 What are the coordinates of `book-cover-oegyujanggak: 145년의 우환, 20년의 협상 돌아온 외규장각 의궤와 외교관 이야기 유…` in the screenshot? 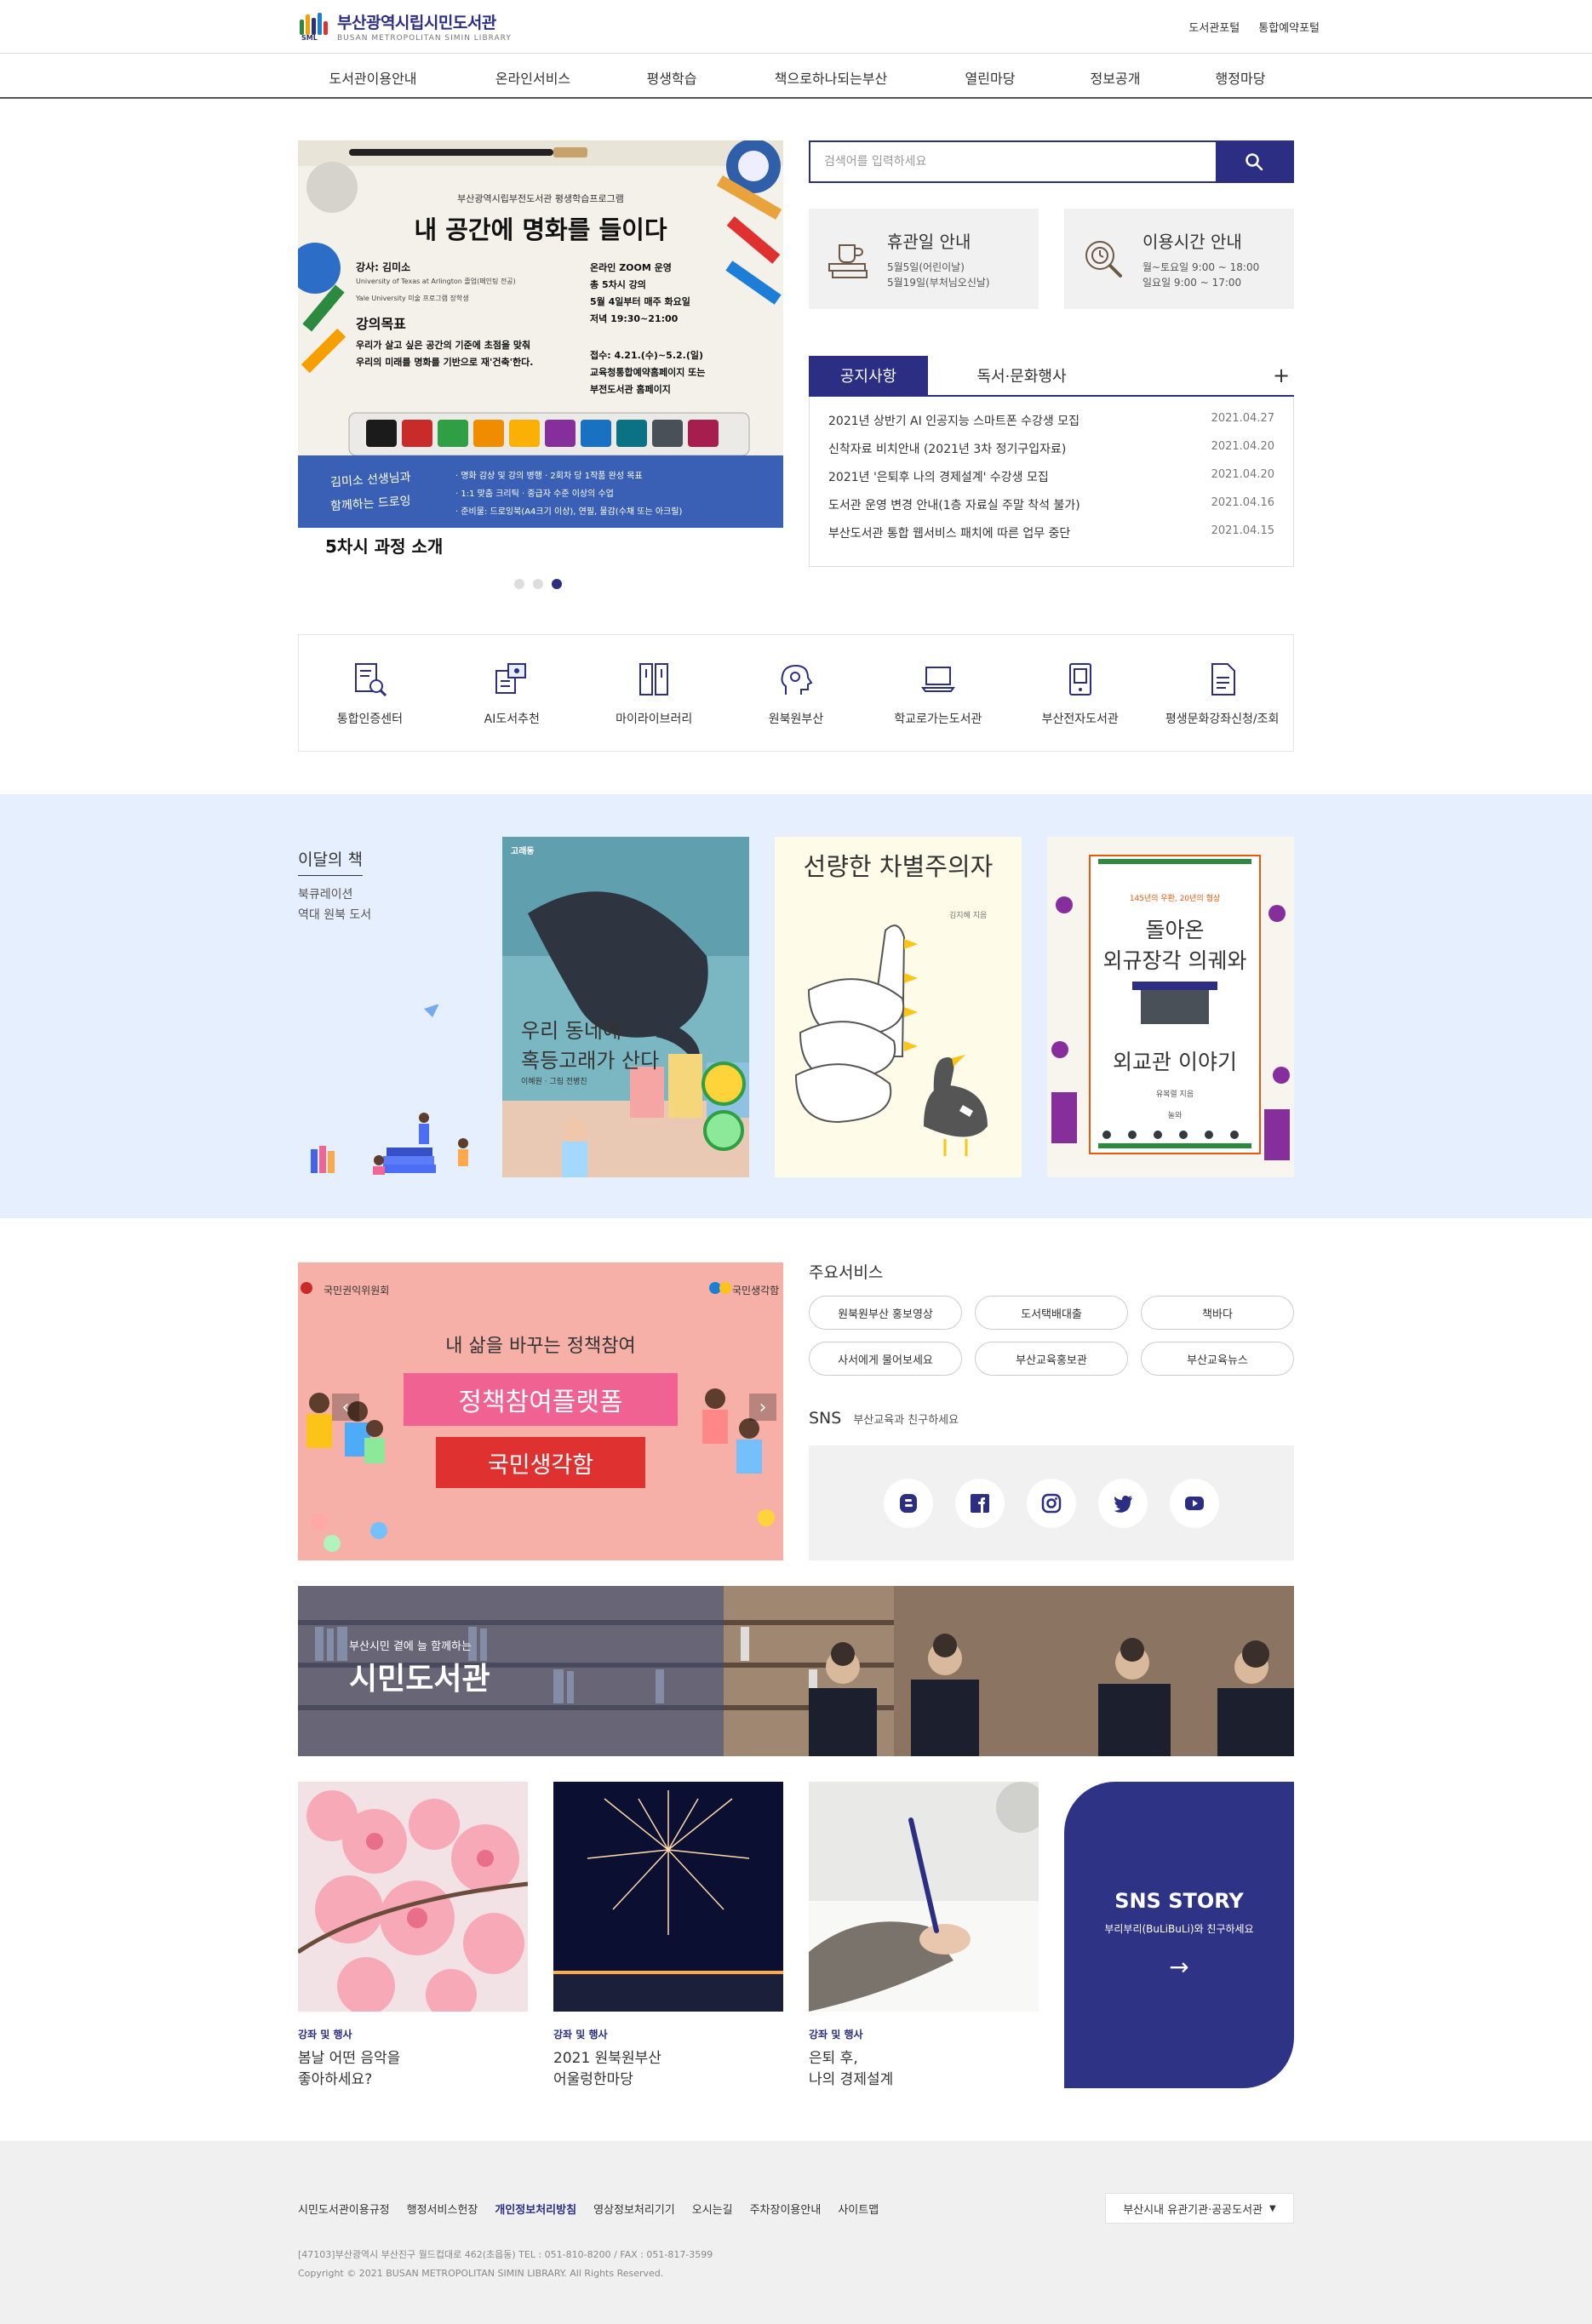 It's located at (1170, 1007).